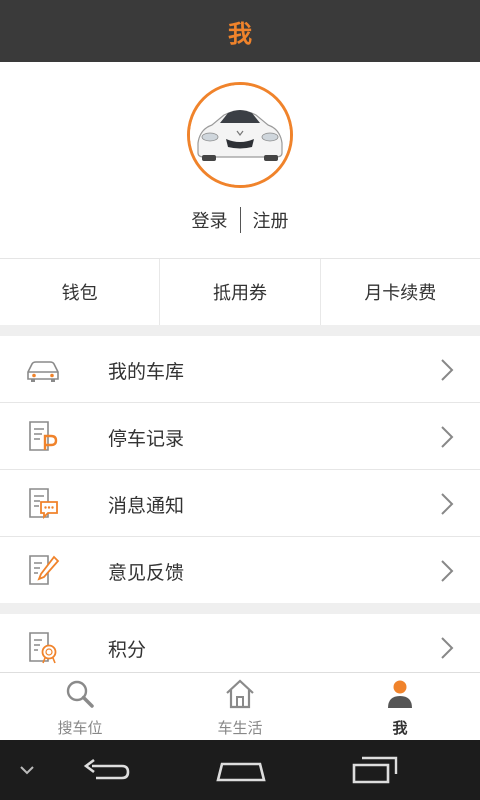 This screenshot has height=800, width=480. I want to click on auth-links: 登录 注册, so click(240, 220).